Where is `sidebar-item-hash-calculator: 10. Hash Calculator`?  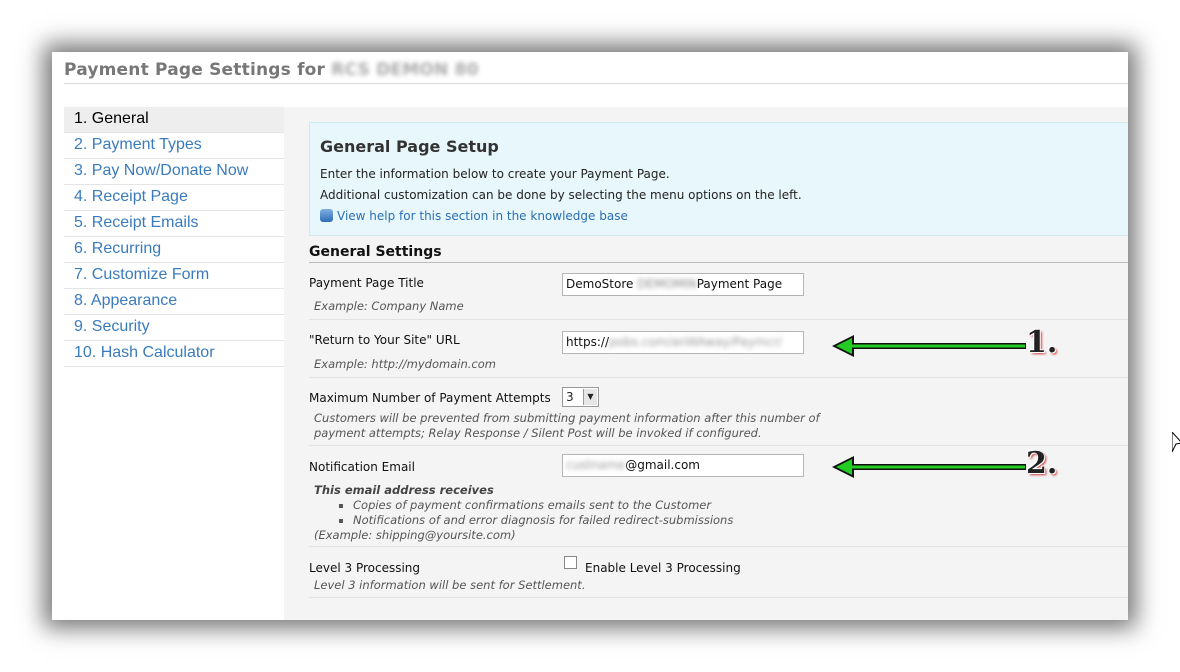 sidebar-item-hash-calculator: 10. Hash Calculator is located at coordinates (174, 354).